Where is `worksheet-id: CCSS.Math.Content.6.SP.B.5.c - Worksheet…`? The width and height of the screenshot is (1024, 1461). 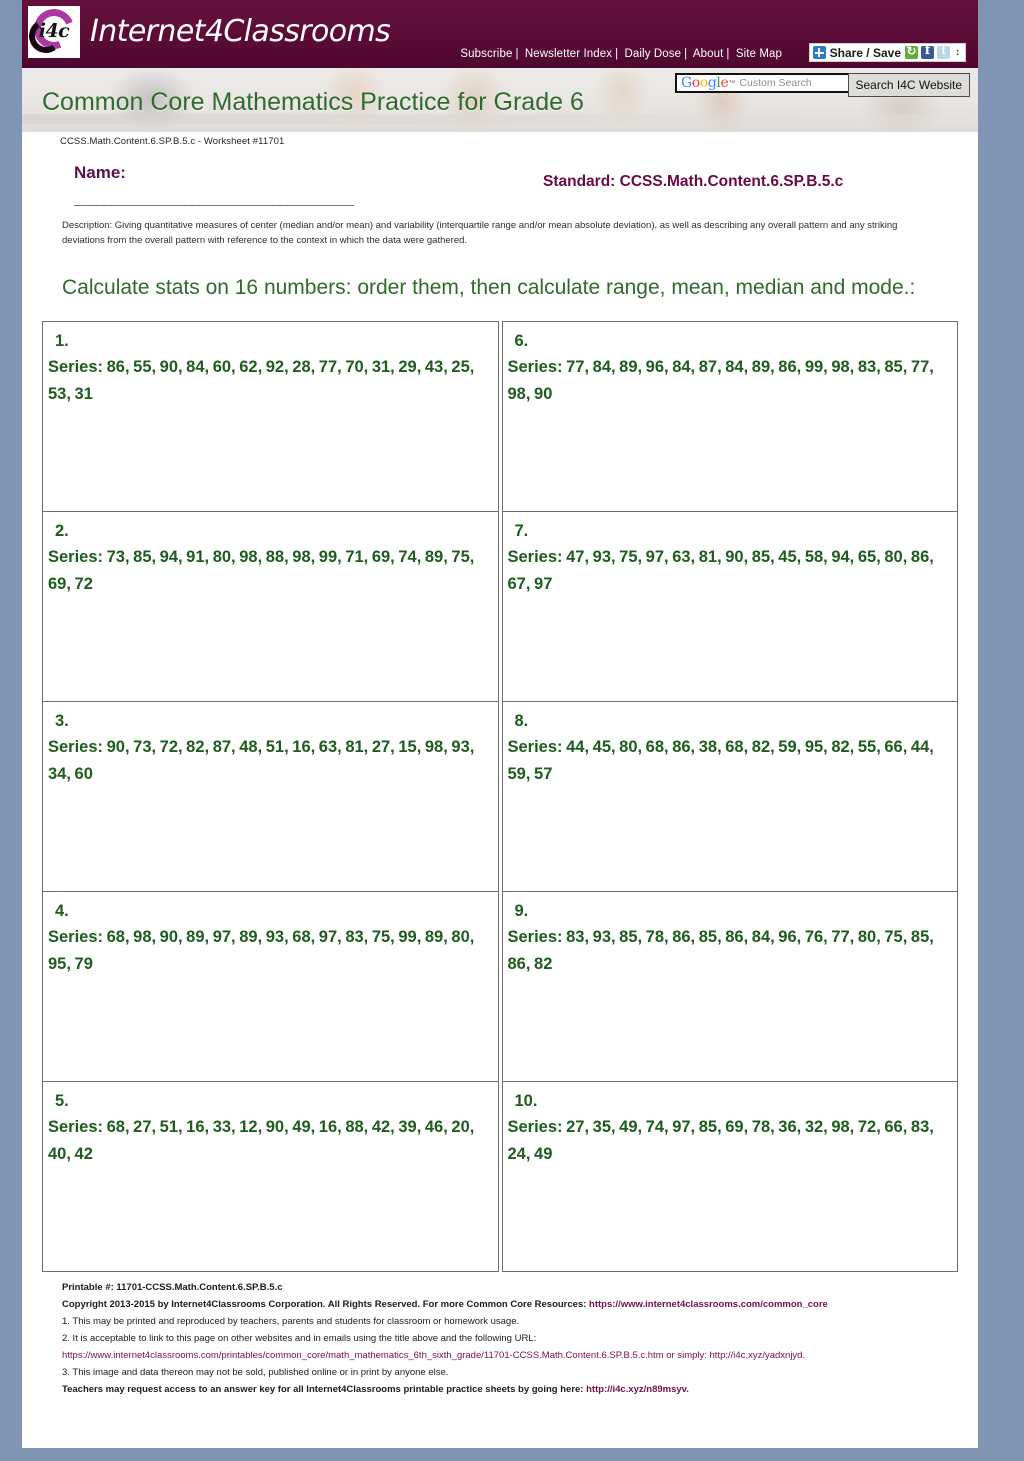 worksheet-id: CCSS.Math.Content.6.SP.B.5.c - Worksheet… is located at coordinates (172, 141).